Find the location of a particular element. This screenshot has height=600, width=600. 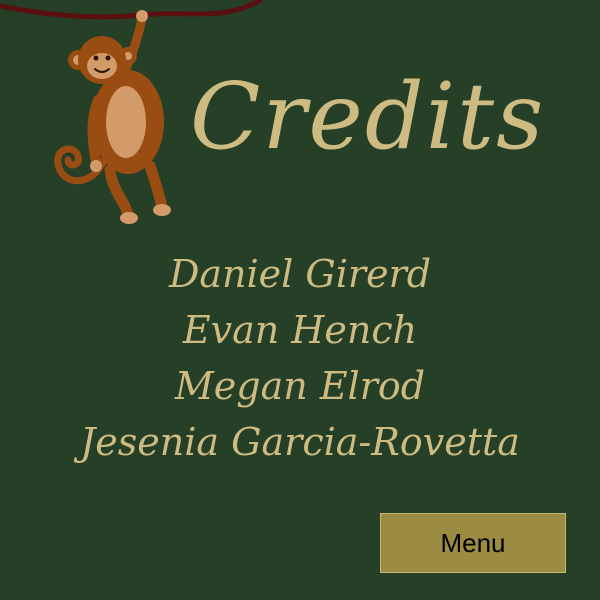

vine-branch is located at coordinates (131, 10).